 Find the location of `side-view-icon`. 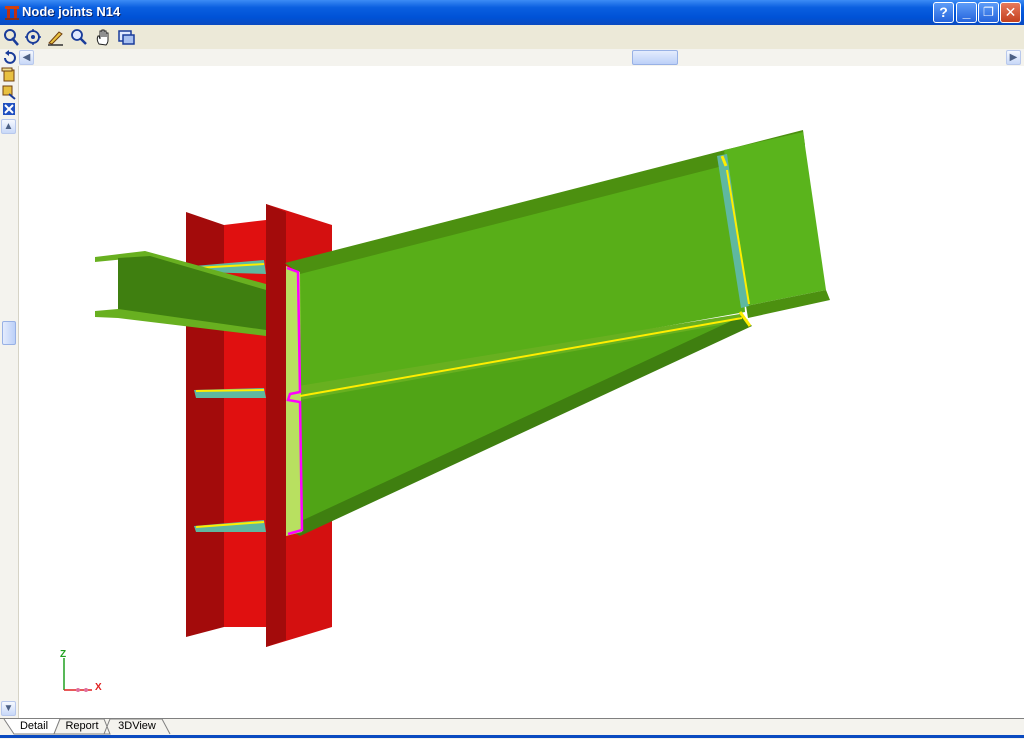

side-view-icon is located at coordinates (9, 92).